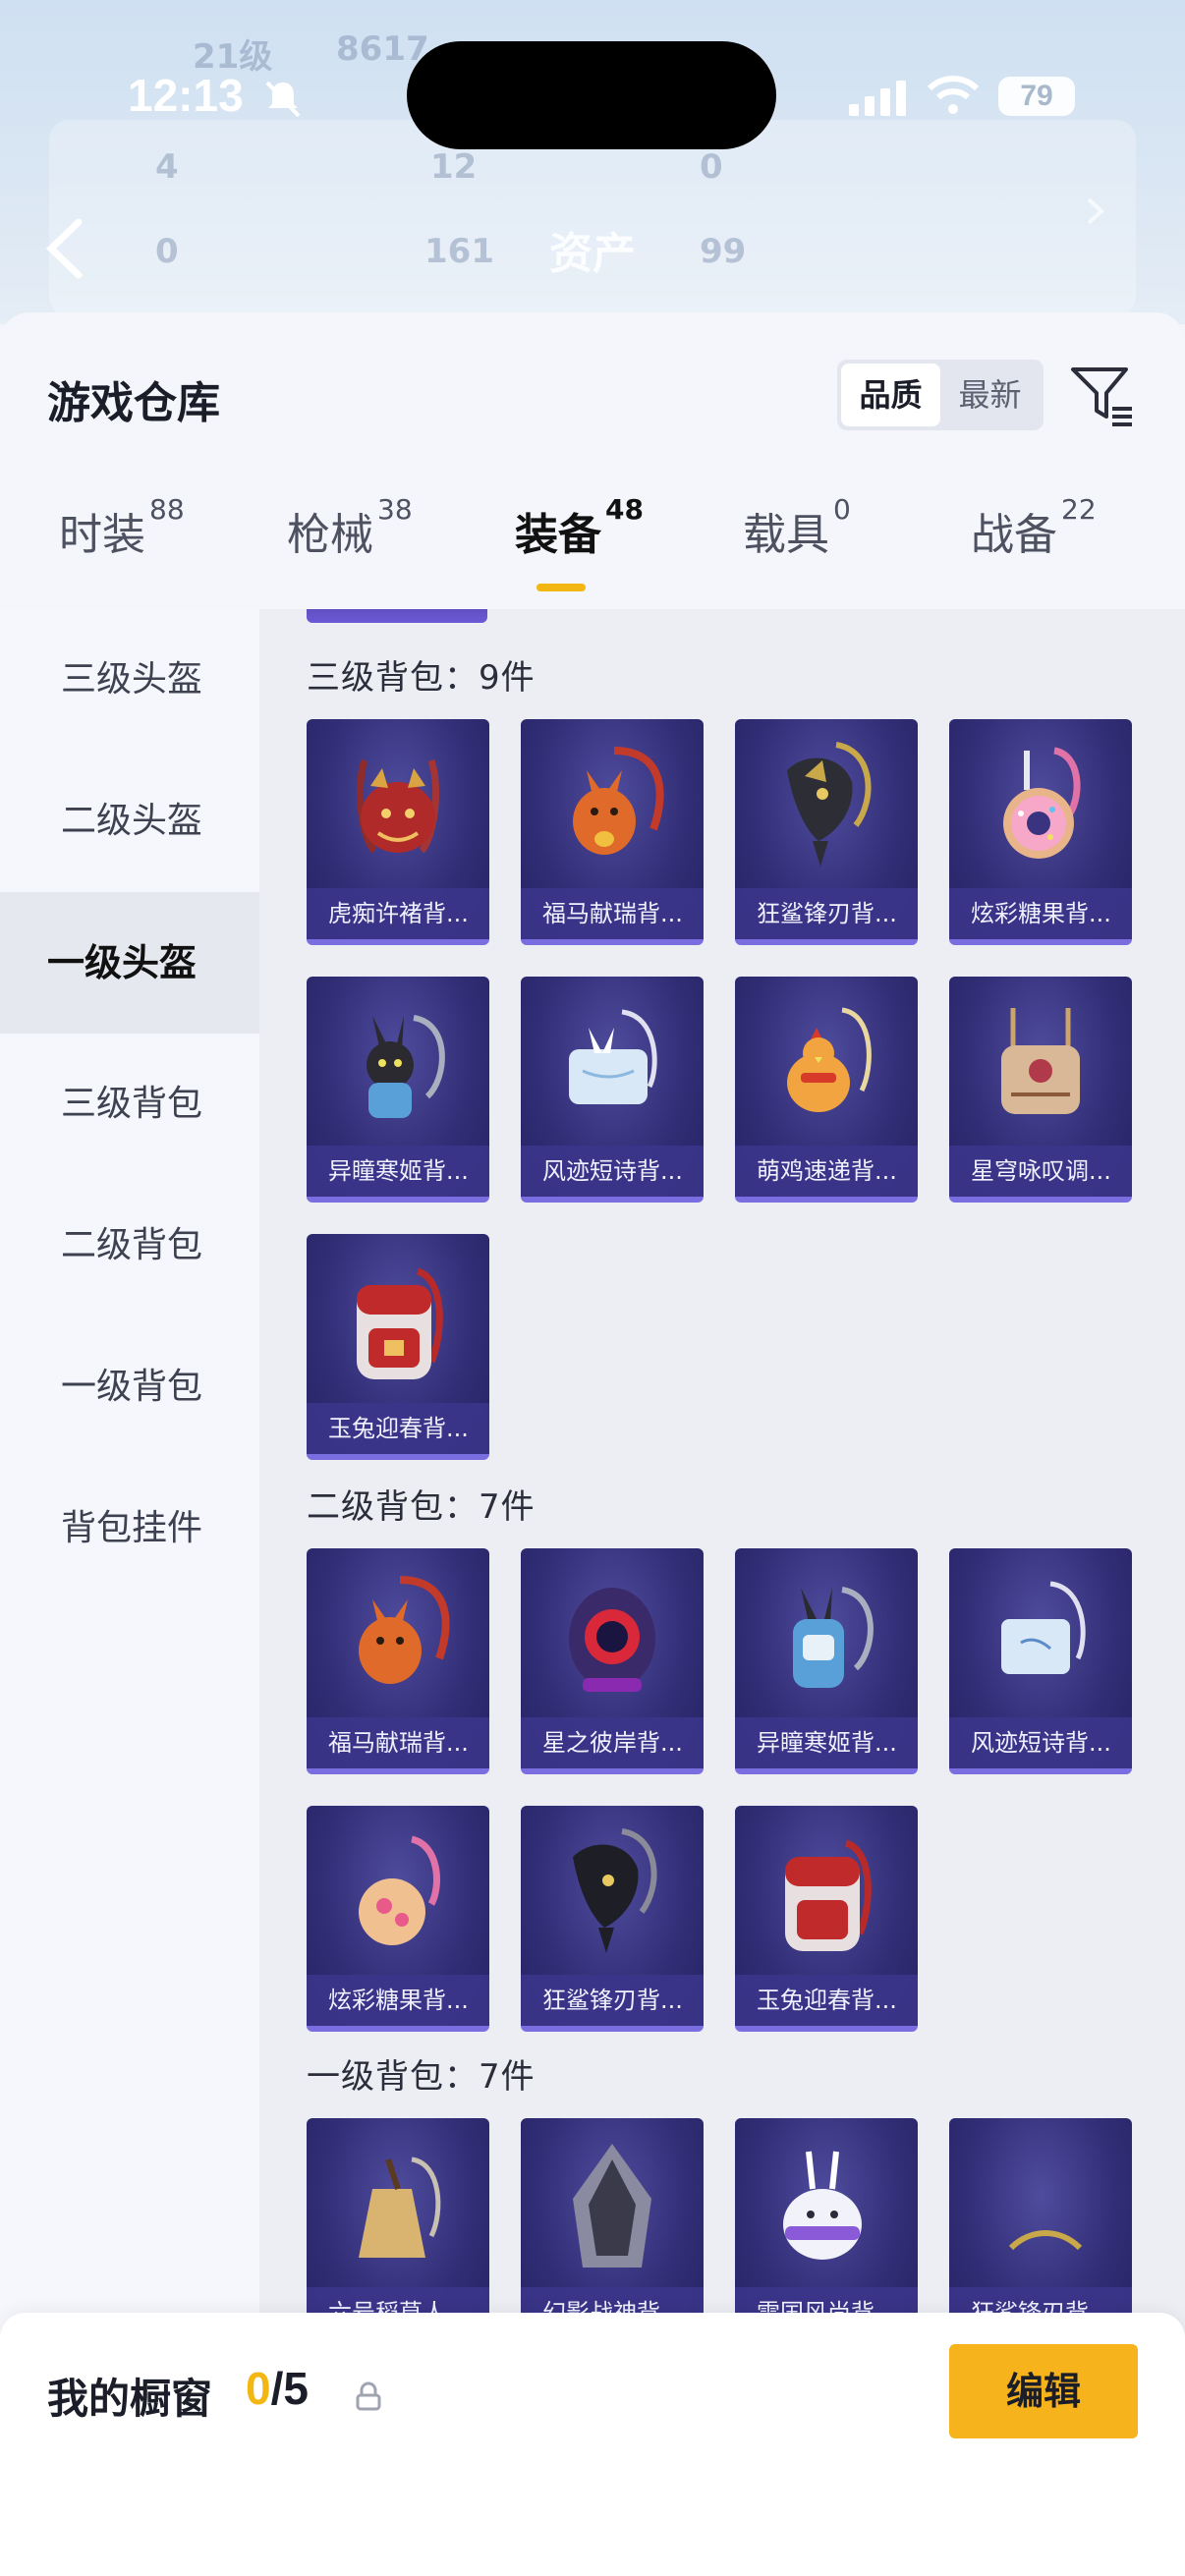  I want to click on ghost-stat: 0, so click(712, 167).